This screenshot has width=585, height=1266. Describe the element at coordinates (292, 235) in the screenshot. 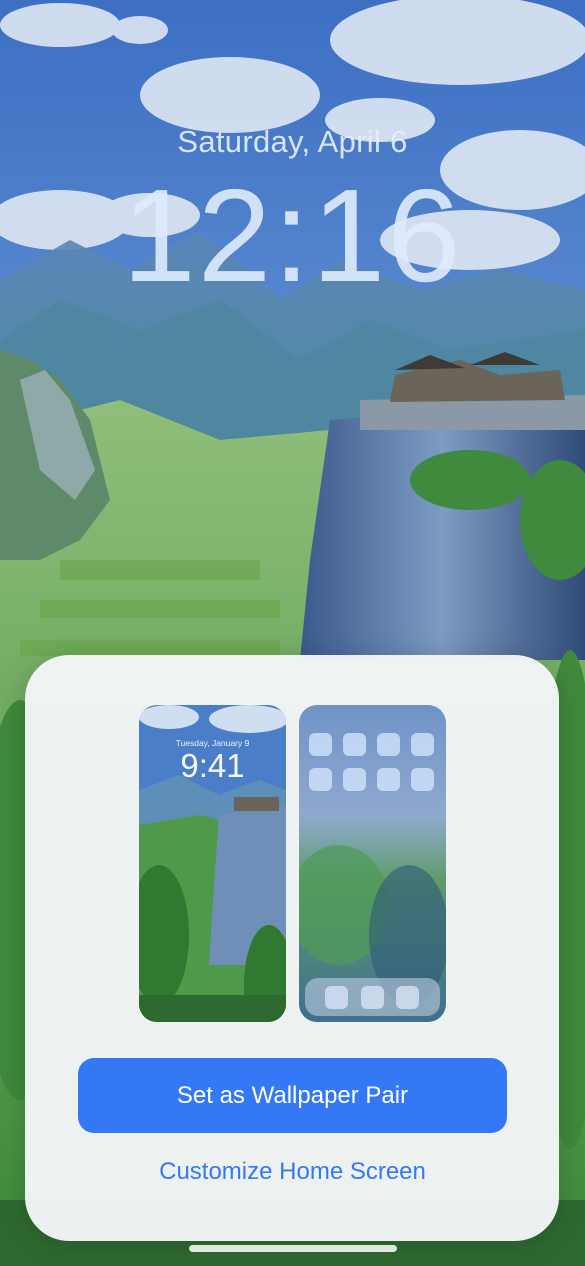

I see `lock-screen-time: 12:16` at that location.